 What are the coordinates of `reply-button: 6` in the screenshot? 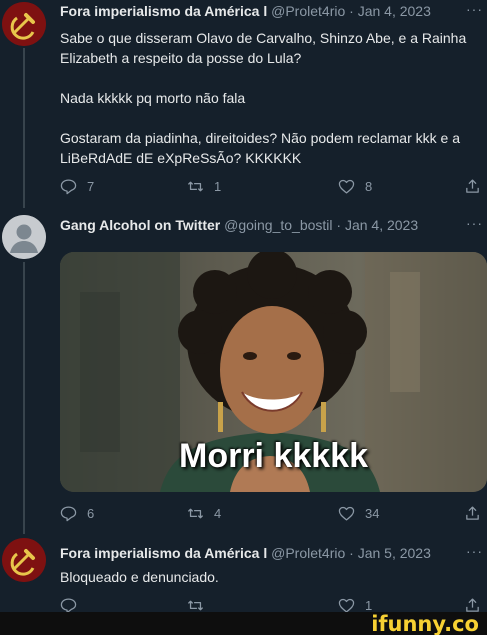 It's located at (77, 513).